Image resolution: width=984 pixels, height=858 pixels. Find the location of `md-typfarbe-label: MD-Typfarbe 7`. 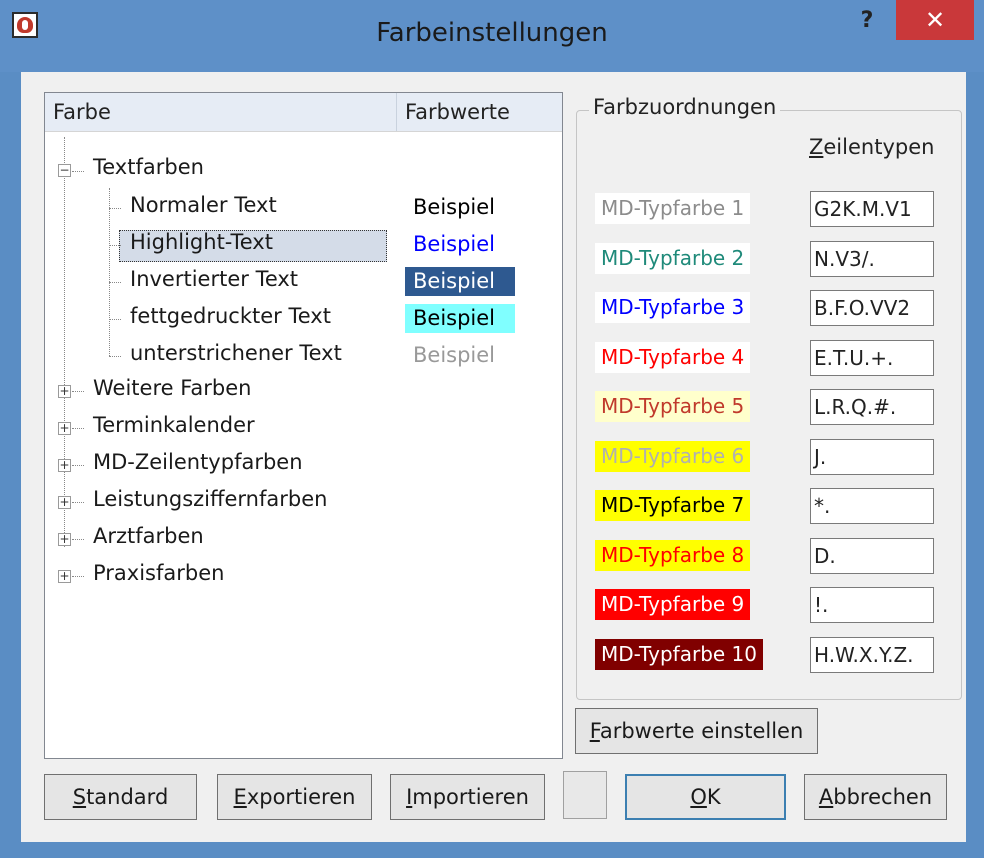

md-typfarbe-label: MD-Typfarbe 7 is located at coordinates (673, 505).